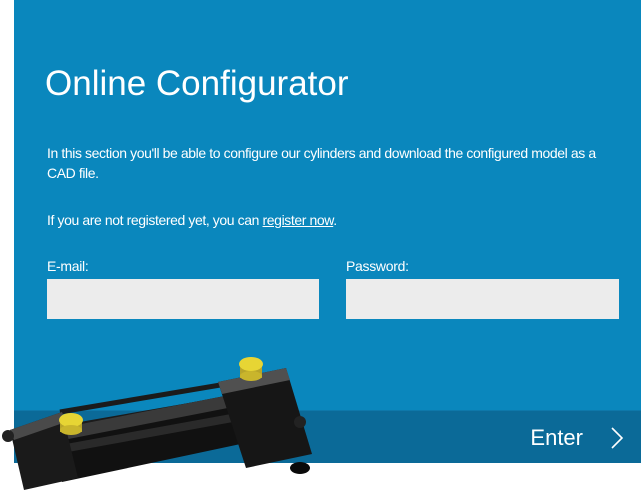 Image resolution: width=641 pixels, height=490 pixels. What do you see at coordinates (335, 220) in the screenshot?
I see `registration-suffix: .` at bounding box center [335, 220].